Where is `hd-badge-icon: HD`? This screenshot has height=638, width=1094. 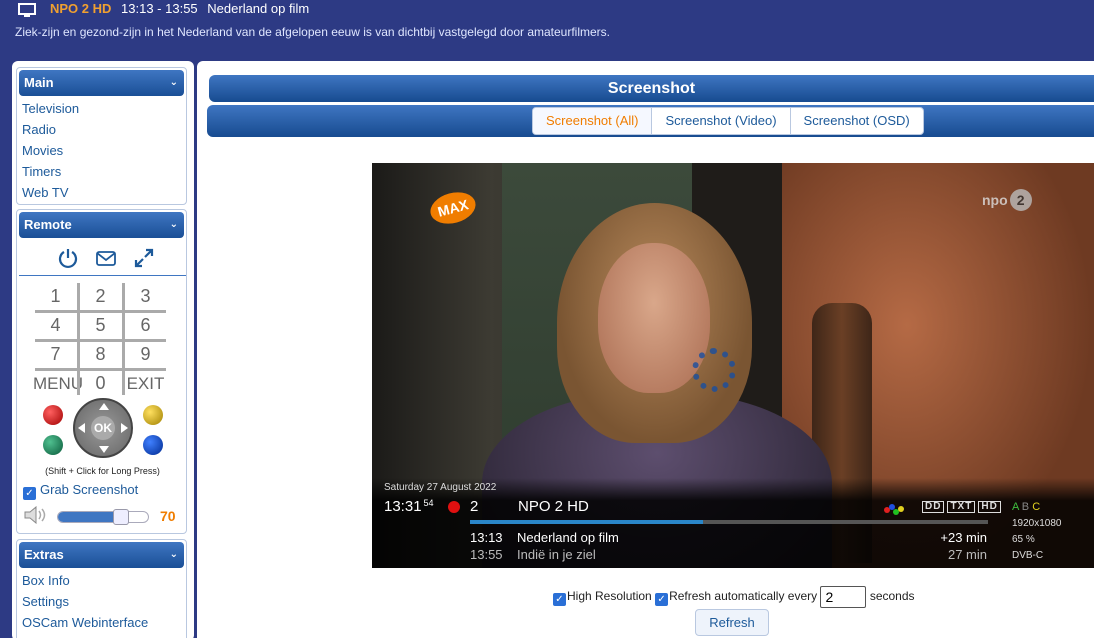 hd-badge-icon: HD is located at coordinates (989, 507).